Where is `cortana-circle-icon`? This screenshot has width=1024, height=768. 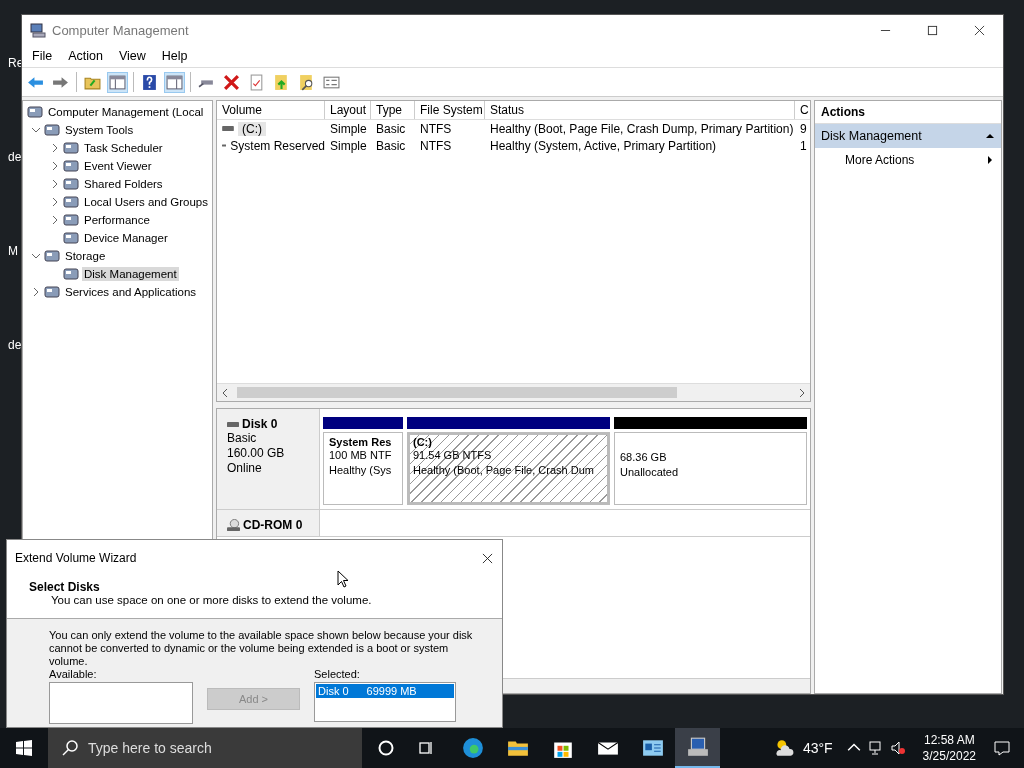
cortana-circle-icon is located at coordinates (386, 748).